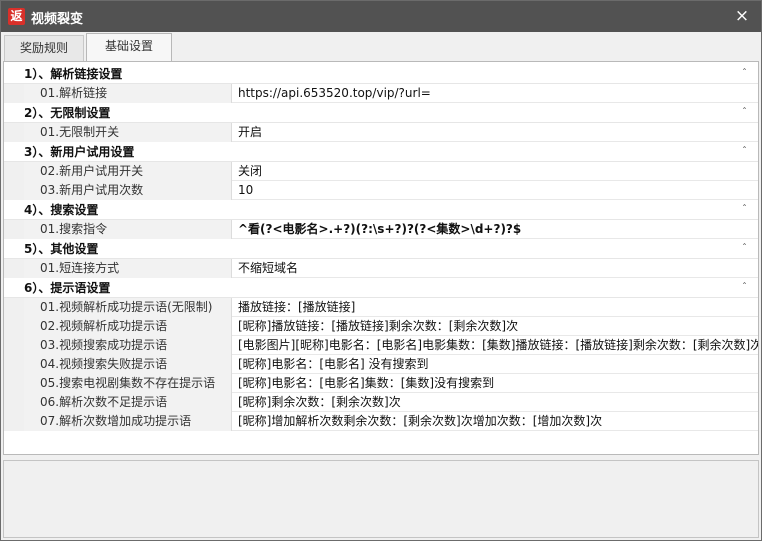  I want to click on property-value: [昵称]增加解析次数剩余次数：[剩余次数]次增加次数：[增加次数]次, so click(495, 421).